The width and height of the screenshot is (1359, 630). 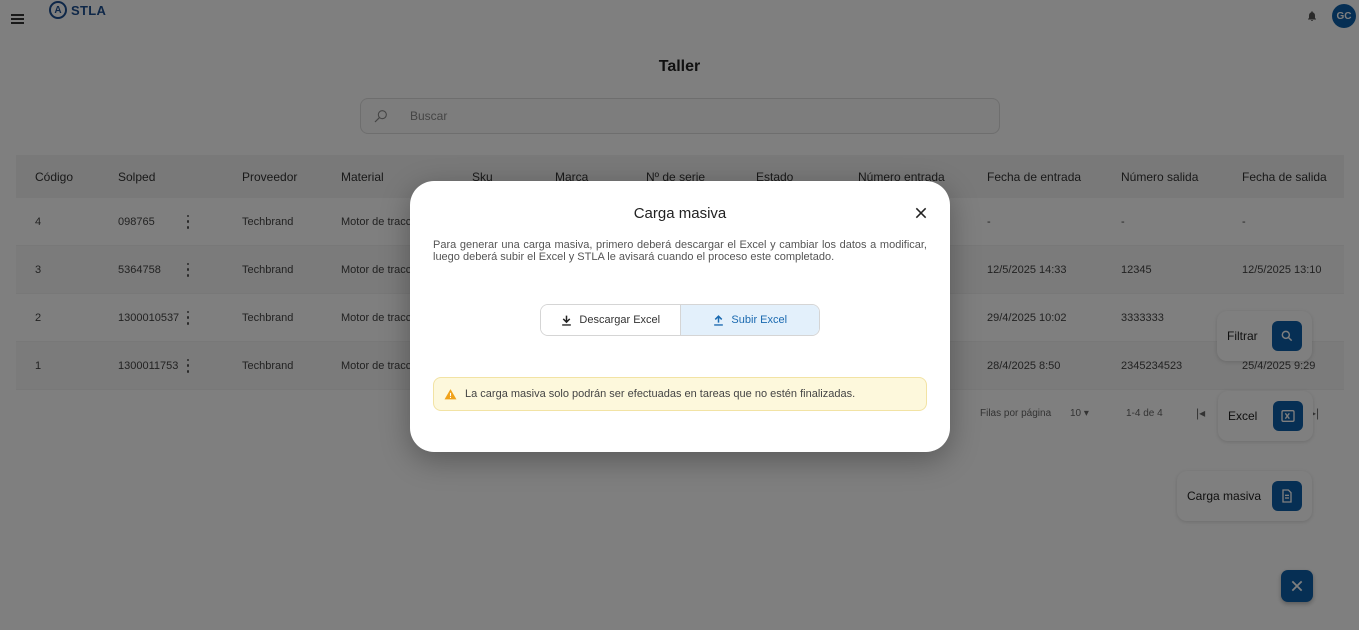 What do you see at coordinates (759, 320) in the screenshot?
I see `upload-excel-label: Subir Excel` at bounding box center [759, 320].